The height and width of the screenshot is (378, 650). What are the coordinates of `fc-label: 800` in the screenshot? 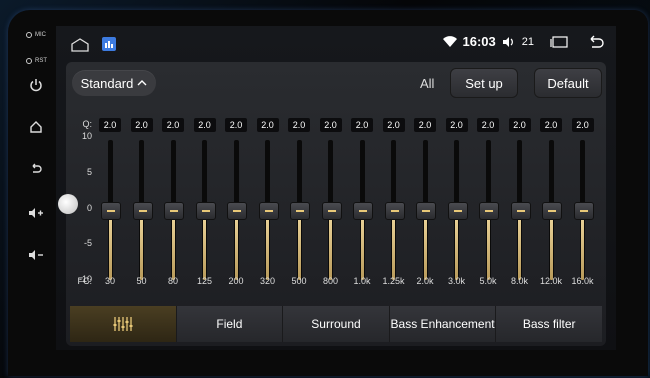 It's located at (330, 281).